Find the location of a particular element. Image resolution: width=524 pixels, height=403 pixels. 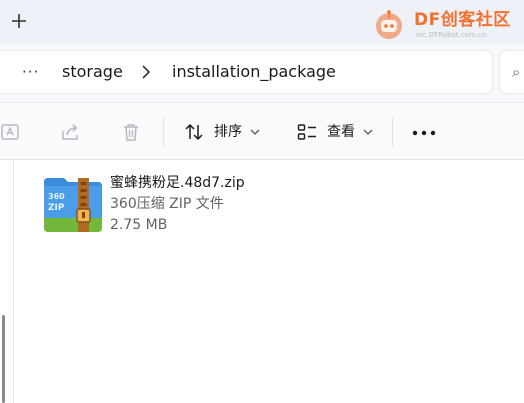

zip-archive-icon: 360 ZIP is located at coordinates (73, 205).